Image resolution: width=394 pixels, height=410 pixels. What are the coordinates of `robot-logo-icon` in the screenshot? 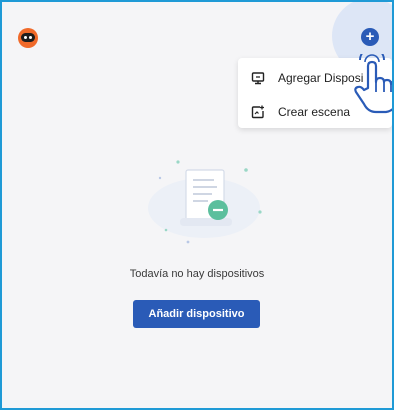 It's located at (28, 38).